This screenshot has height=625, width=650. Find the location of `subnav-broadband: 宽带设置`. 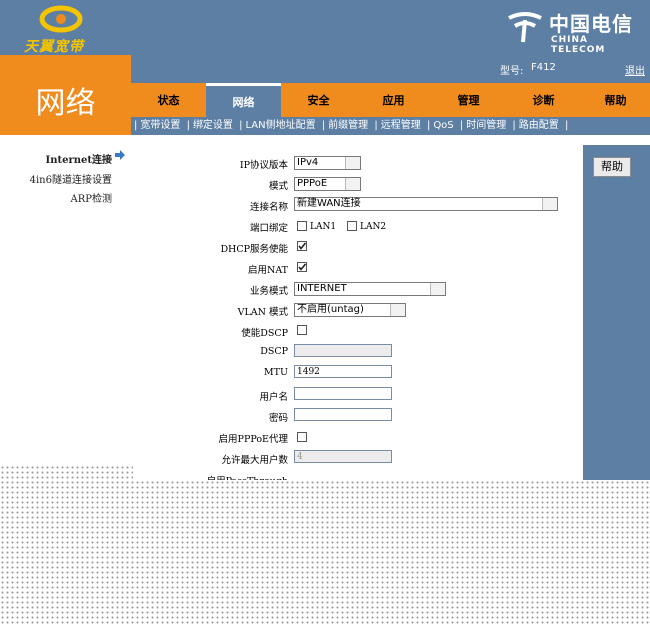

subnav-broadband: 宽带设置 is located at coordinates (160, 125).